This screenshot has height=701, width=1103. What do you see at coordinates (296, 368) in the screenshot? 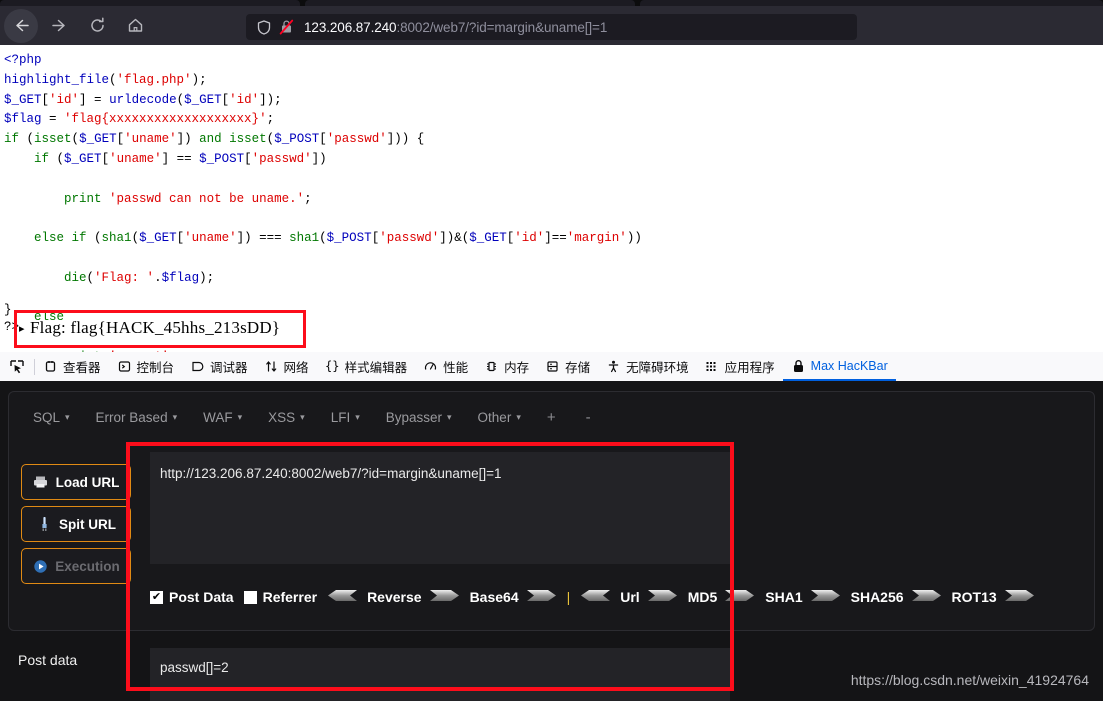
I see `devtools-tab-label: 网络` at bounding box center [296, 368].